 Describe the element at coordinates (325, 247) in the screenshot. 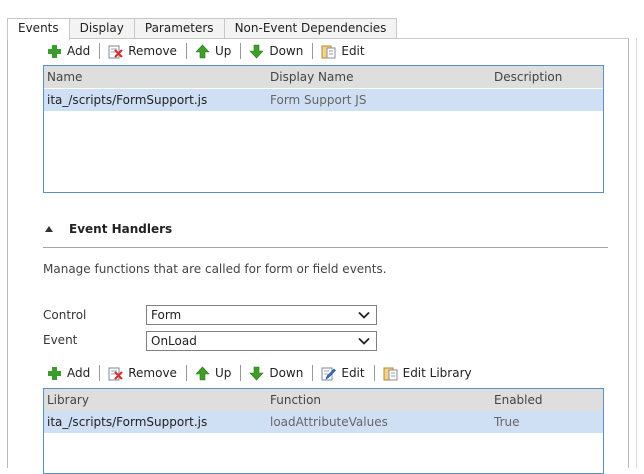

I see `section-divider` at that location.